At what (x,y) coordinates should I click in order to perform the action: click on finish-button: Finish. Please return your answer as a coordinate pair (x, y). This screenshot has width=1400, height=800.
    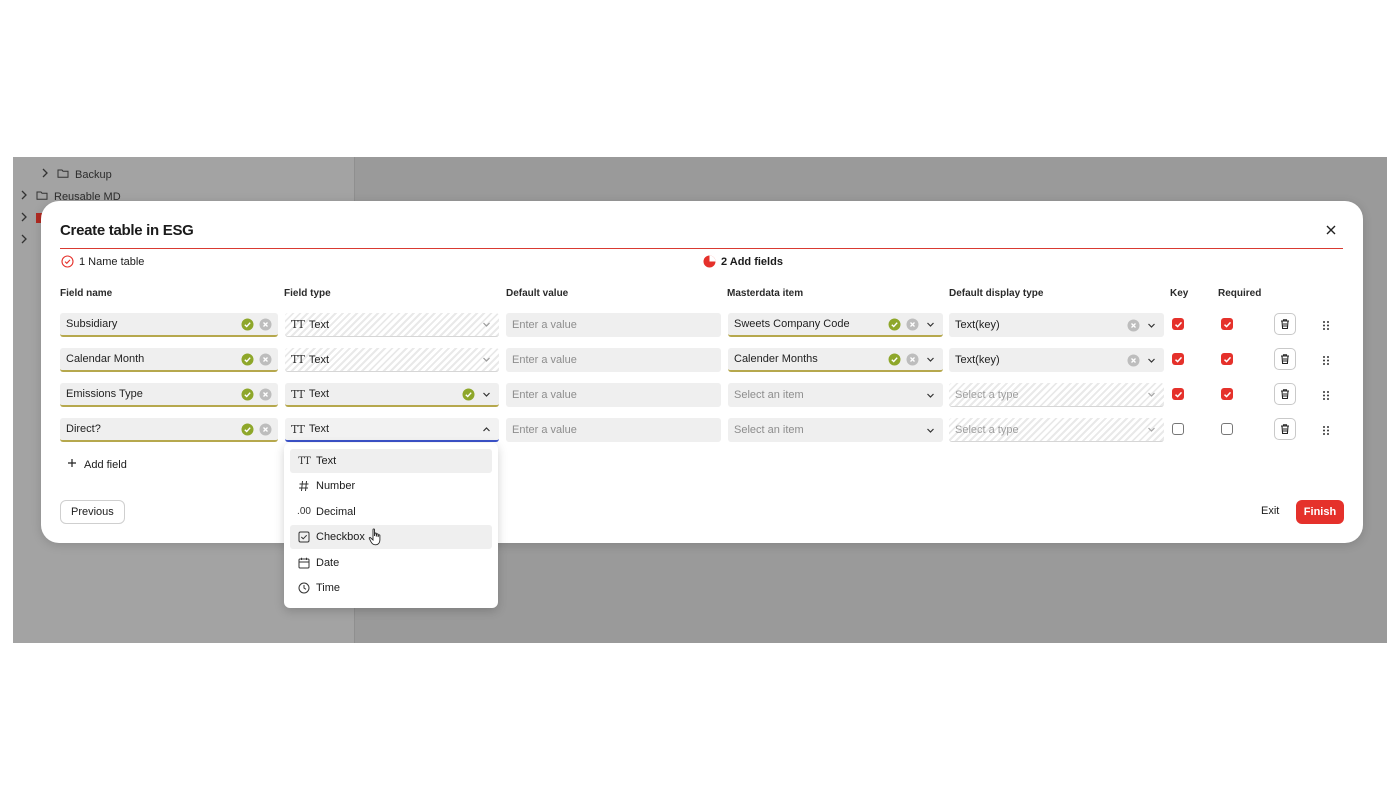
    Looking at the image, I should click on (1320, 512).